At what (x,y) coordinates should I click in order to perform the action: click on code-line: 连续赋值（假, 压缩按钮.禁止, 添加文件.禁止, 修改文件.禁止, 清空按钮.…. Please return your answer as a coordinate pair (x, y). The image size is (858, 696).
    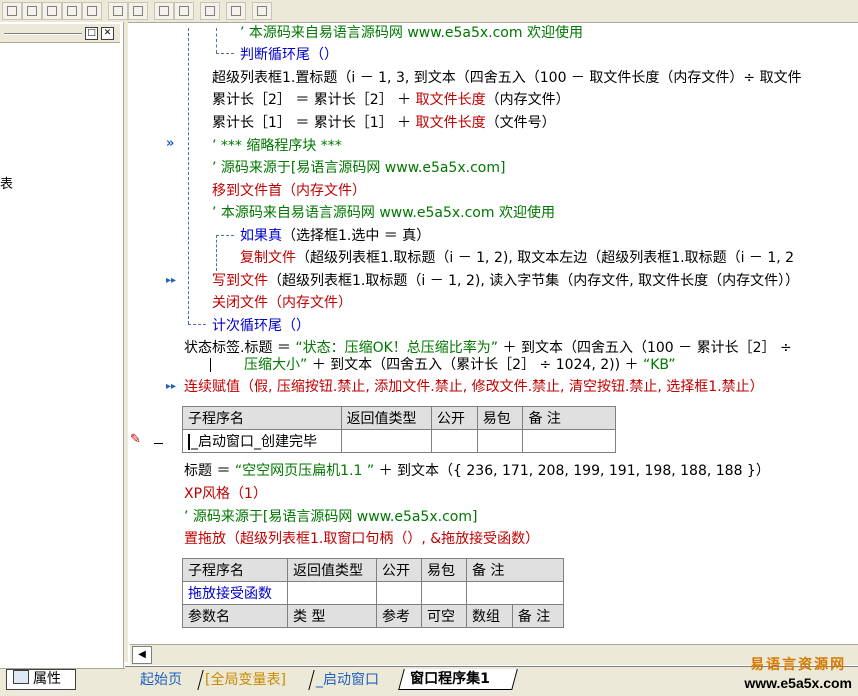
    Looking at the image, I should click on (474, 387).